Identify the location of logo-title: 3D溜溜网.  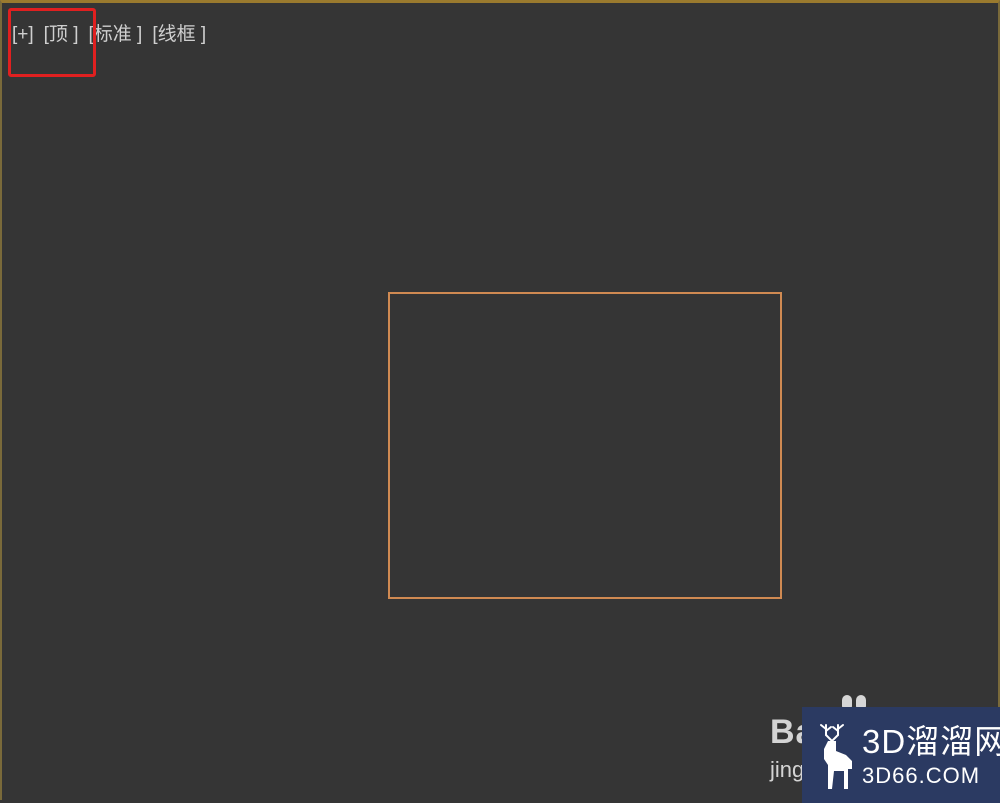
(931, 741).